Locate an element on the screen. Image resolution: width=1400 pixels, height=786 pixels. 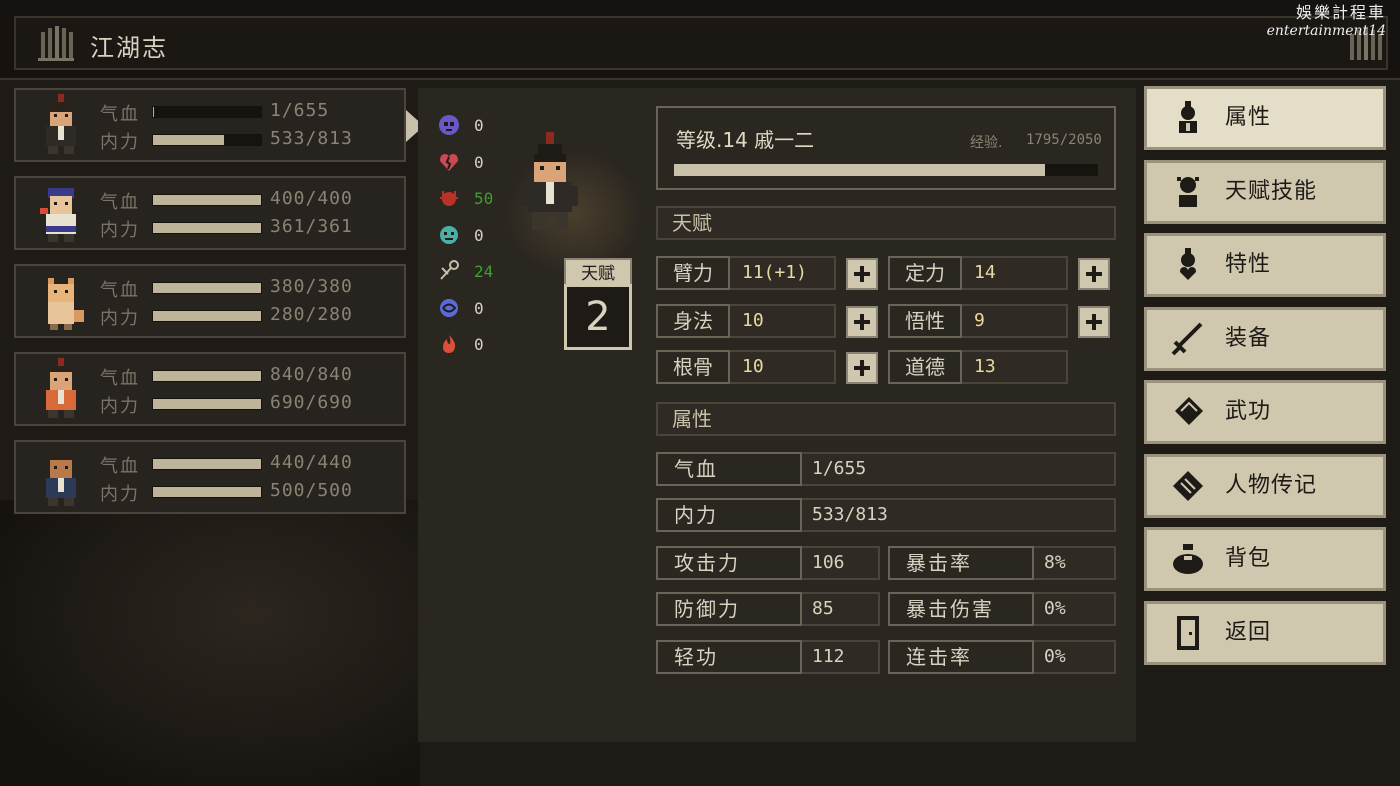
stat-insight: 悟性 9 is located at coordinates (978, 321).